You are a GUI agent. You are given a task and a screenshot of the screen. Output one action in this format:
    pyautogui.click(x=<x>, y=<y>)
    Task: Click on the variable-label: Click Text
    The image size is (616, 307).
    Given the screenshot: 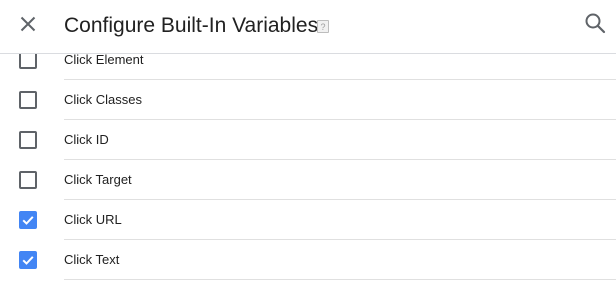 What is the action you would take?
    pyautogui.click(x=92, y=259)
    